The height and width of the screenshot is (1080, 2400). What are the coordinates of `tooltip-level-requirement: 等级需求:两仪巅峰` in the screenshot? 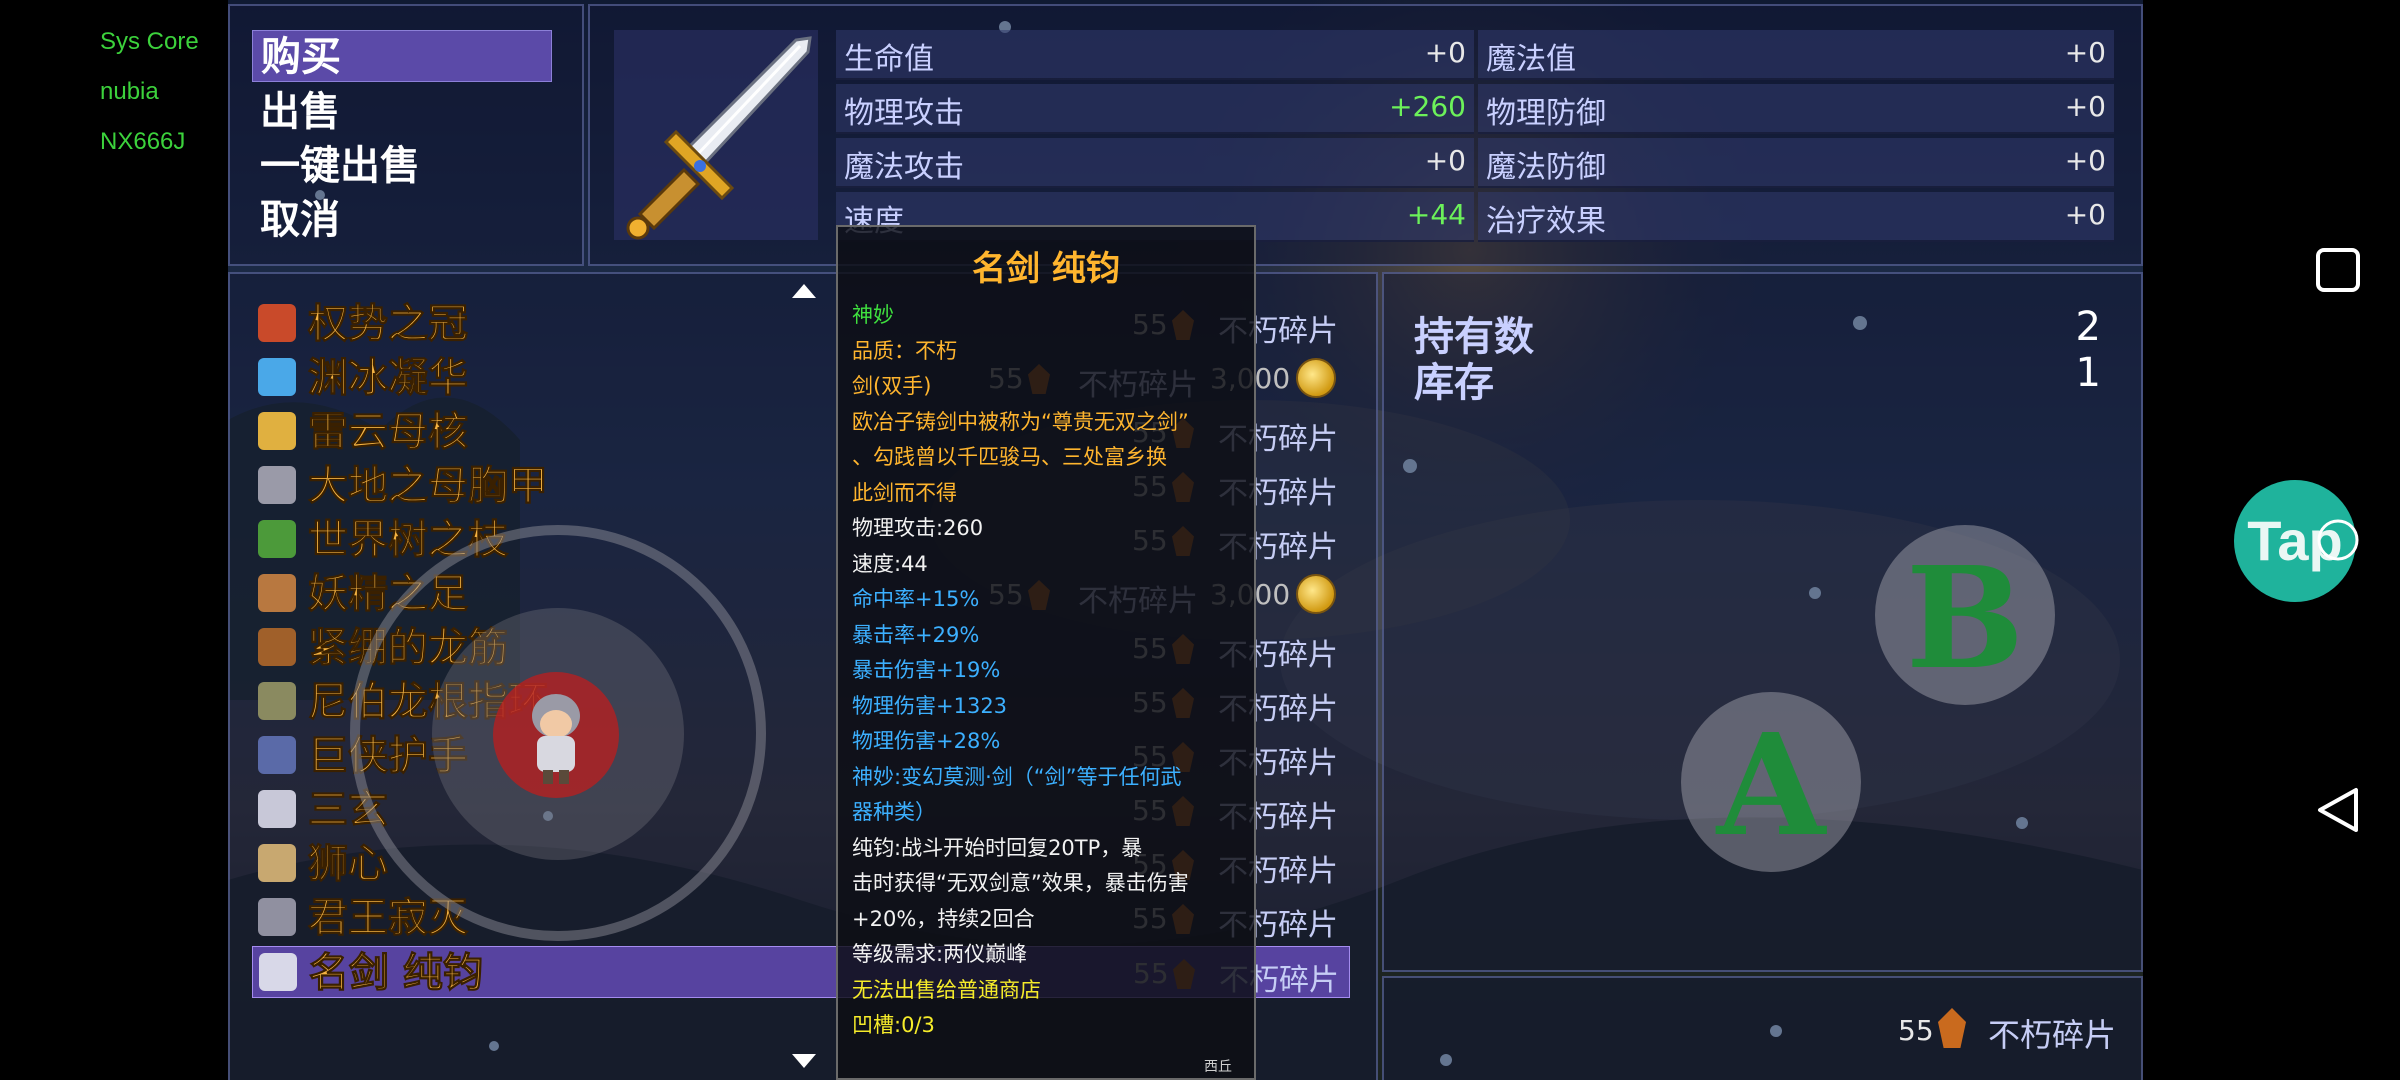 It's located at (940, 954).